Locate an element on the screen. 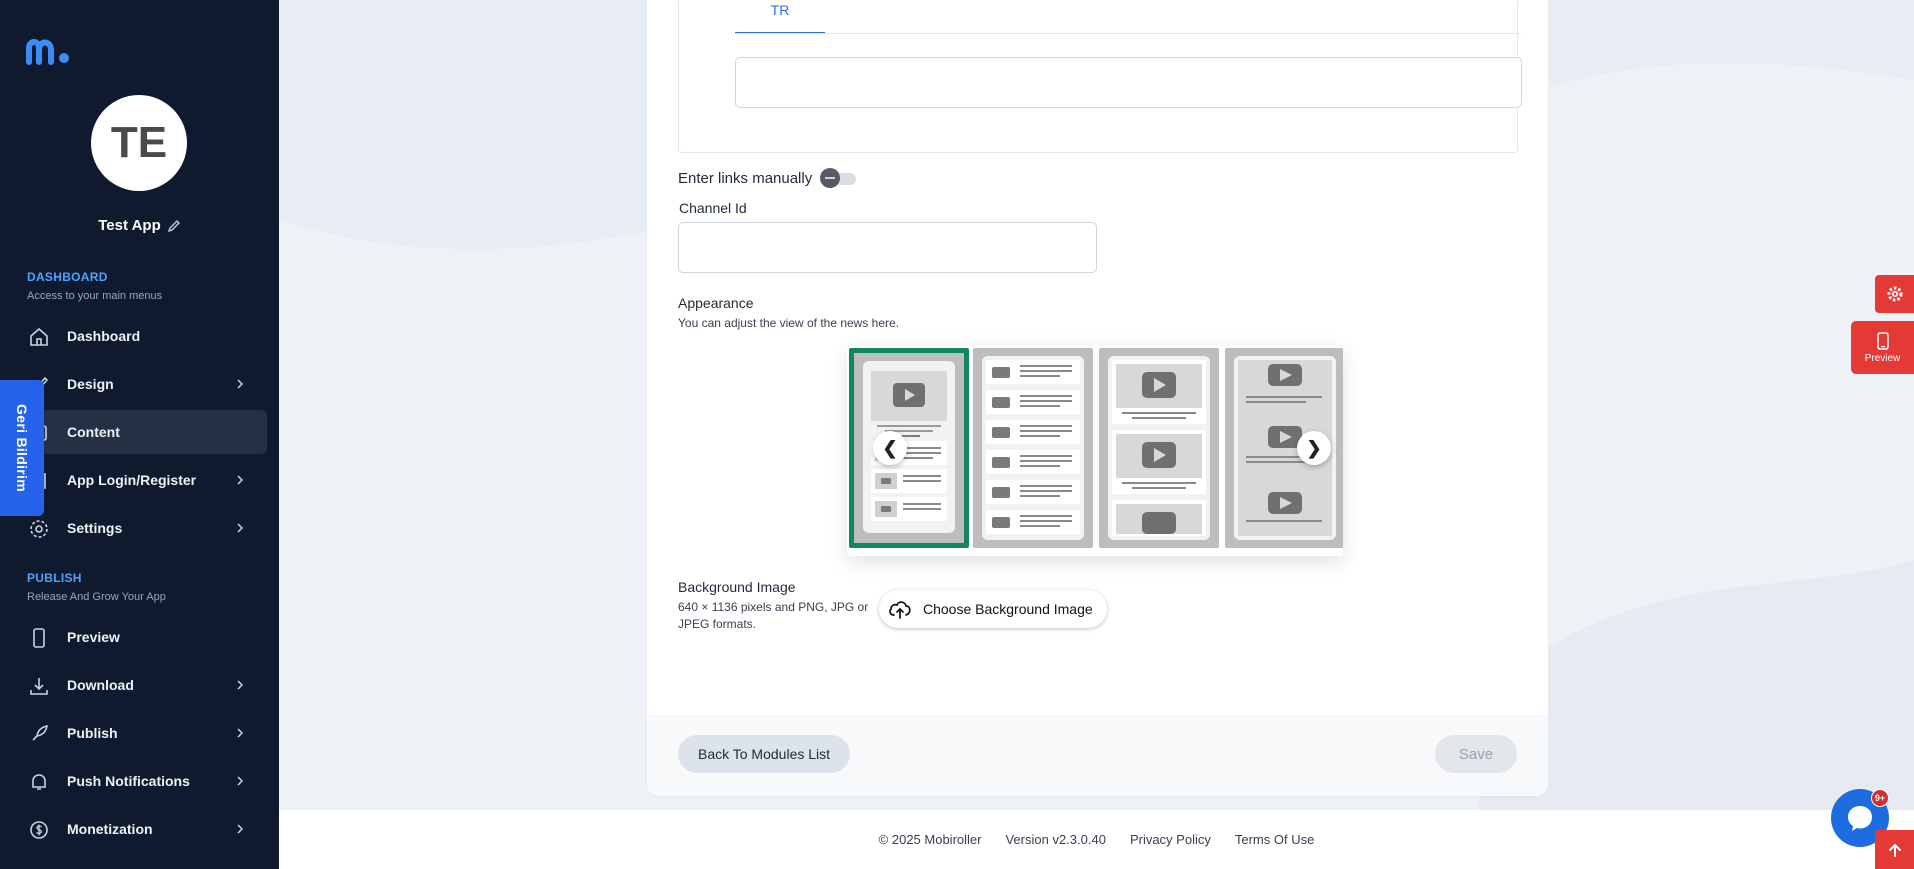 The height and width of the screenshot is (869, 1914). app-name-label: Test App is located at coordinates (129, 225).